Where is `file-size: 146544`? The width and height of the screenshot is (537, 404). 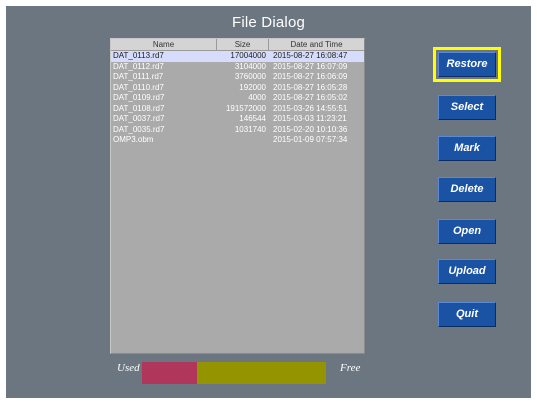
file-size: 146544 is located at coordinates (252, 118).